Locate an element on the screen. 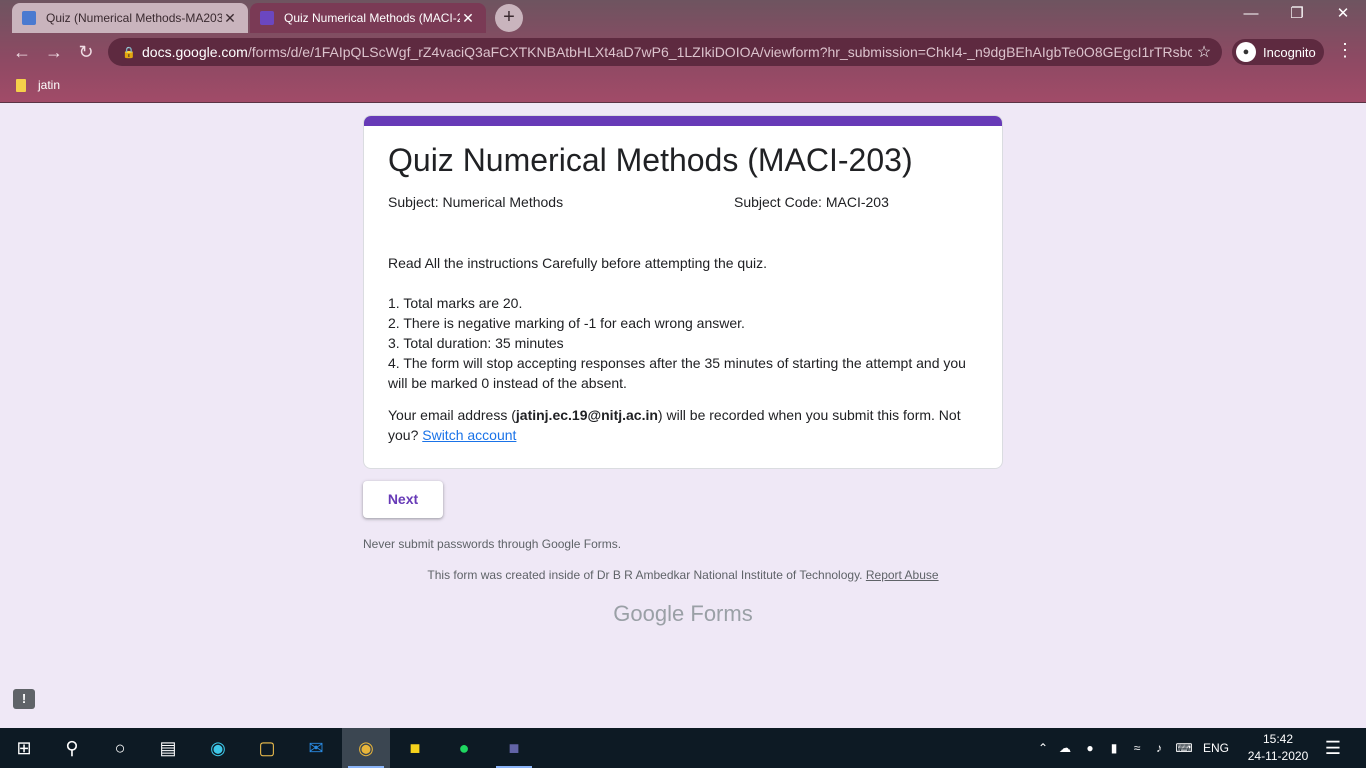  file-explorer-icon: ▢ is located at coordinates (267, 748).